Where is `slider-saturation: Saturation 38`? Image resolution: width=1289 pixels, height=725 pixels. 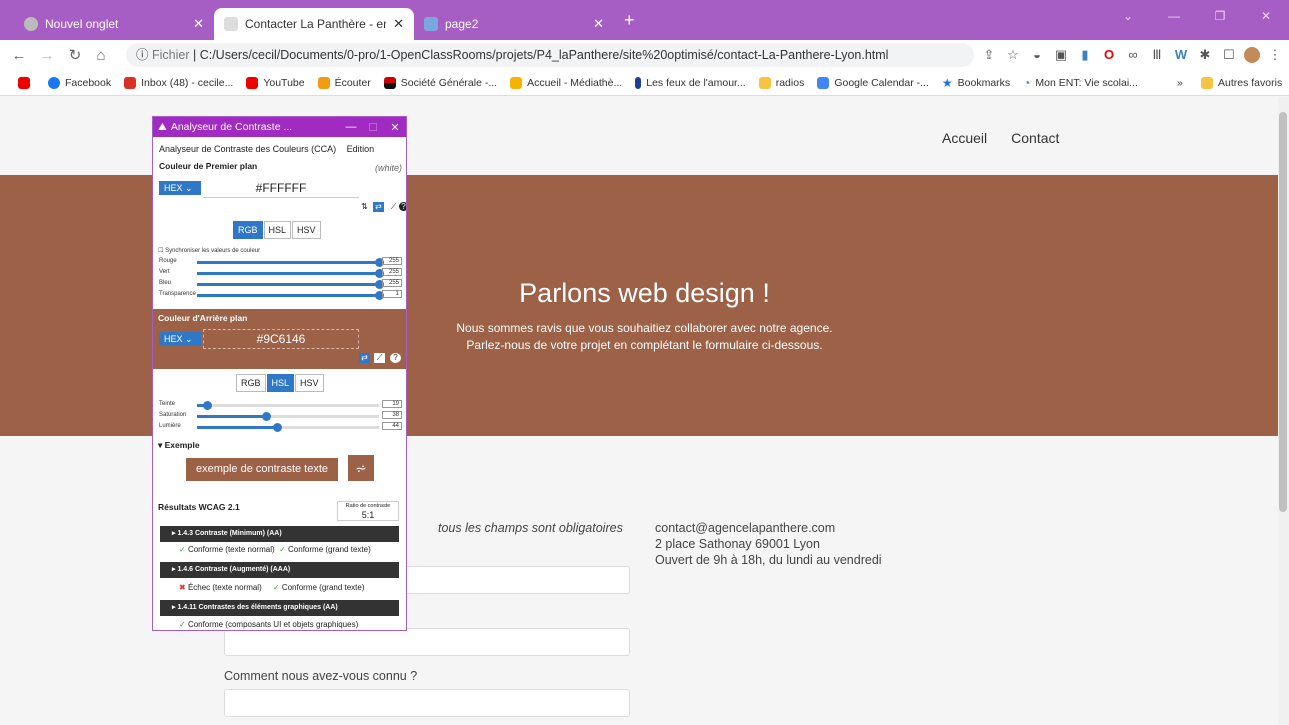
slider-saturation: Saturation 38 is located at coordinates (281, 416).